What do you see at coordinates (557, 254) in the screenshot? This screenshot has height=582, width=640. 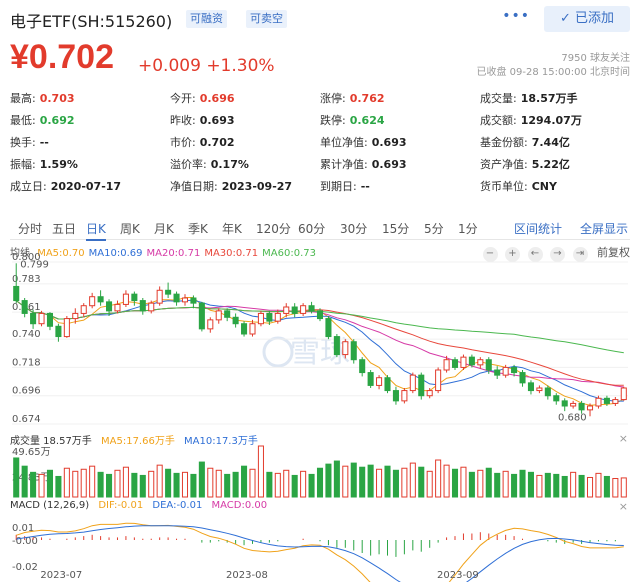 I see `scroll-right-icon: →` at bounding box center [557, 254].